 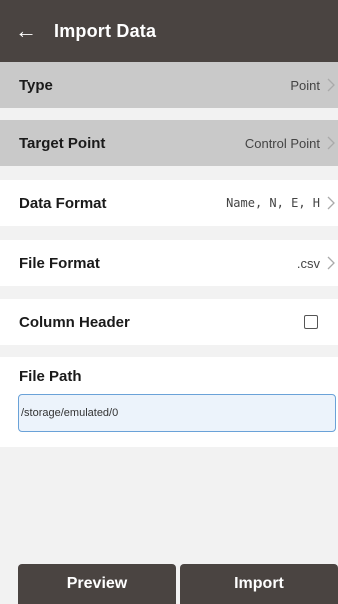 I want to click on data-format-value: Name, N, E, H, so click(x=273, y=203).